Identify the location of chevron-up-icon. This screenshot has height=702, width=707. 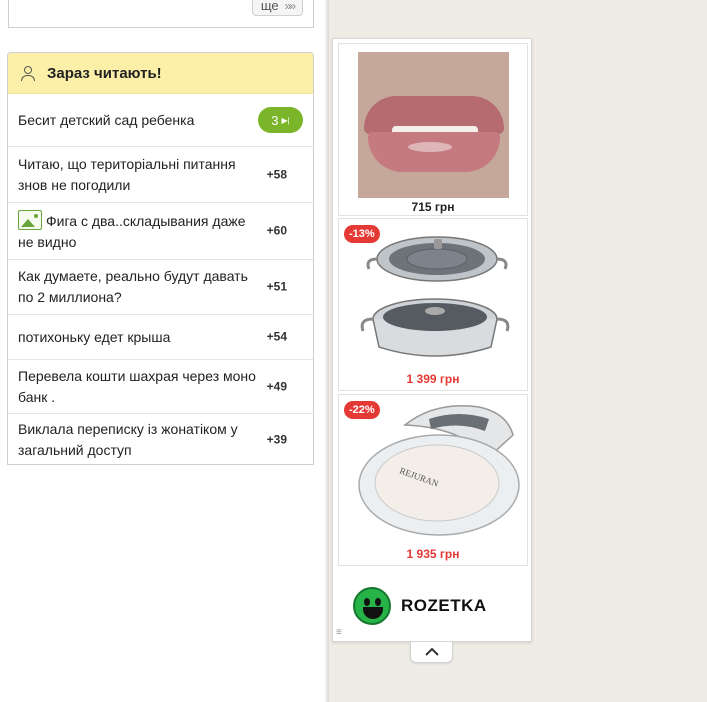
(431, 651).